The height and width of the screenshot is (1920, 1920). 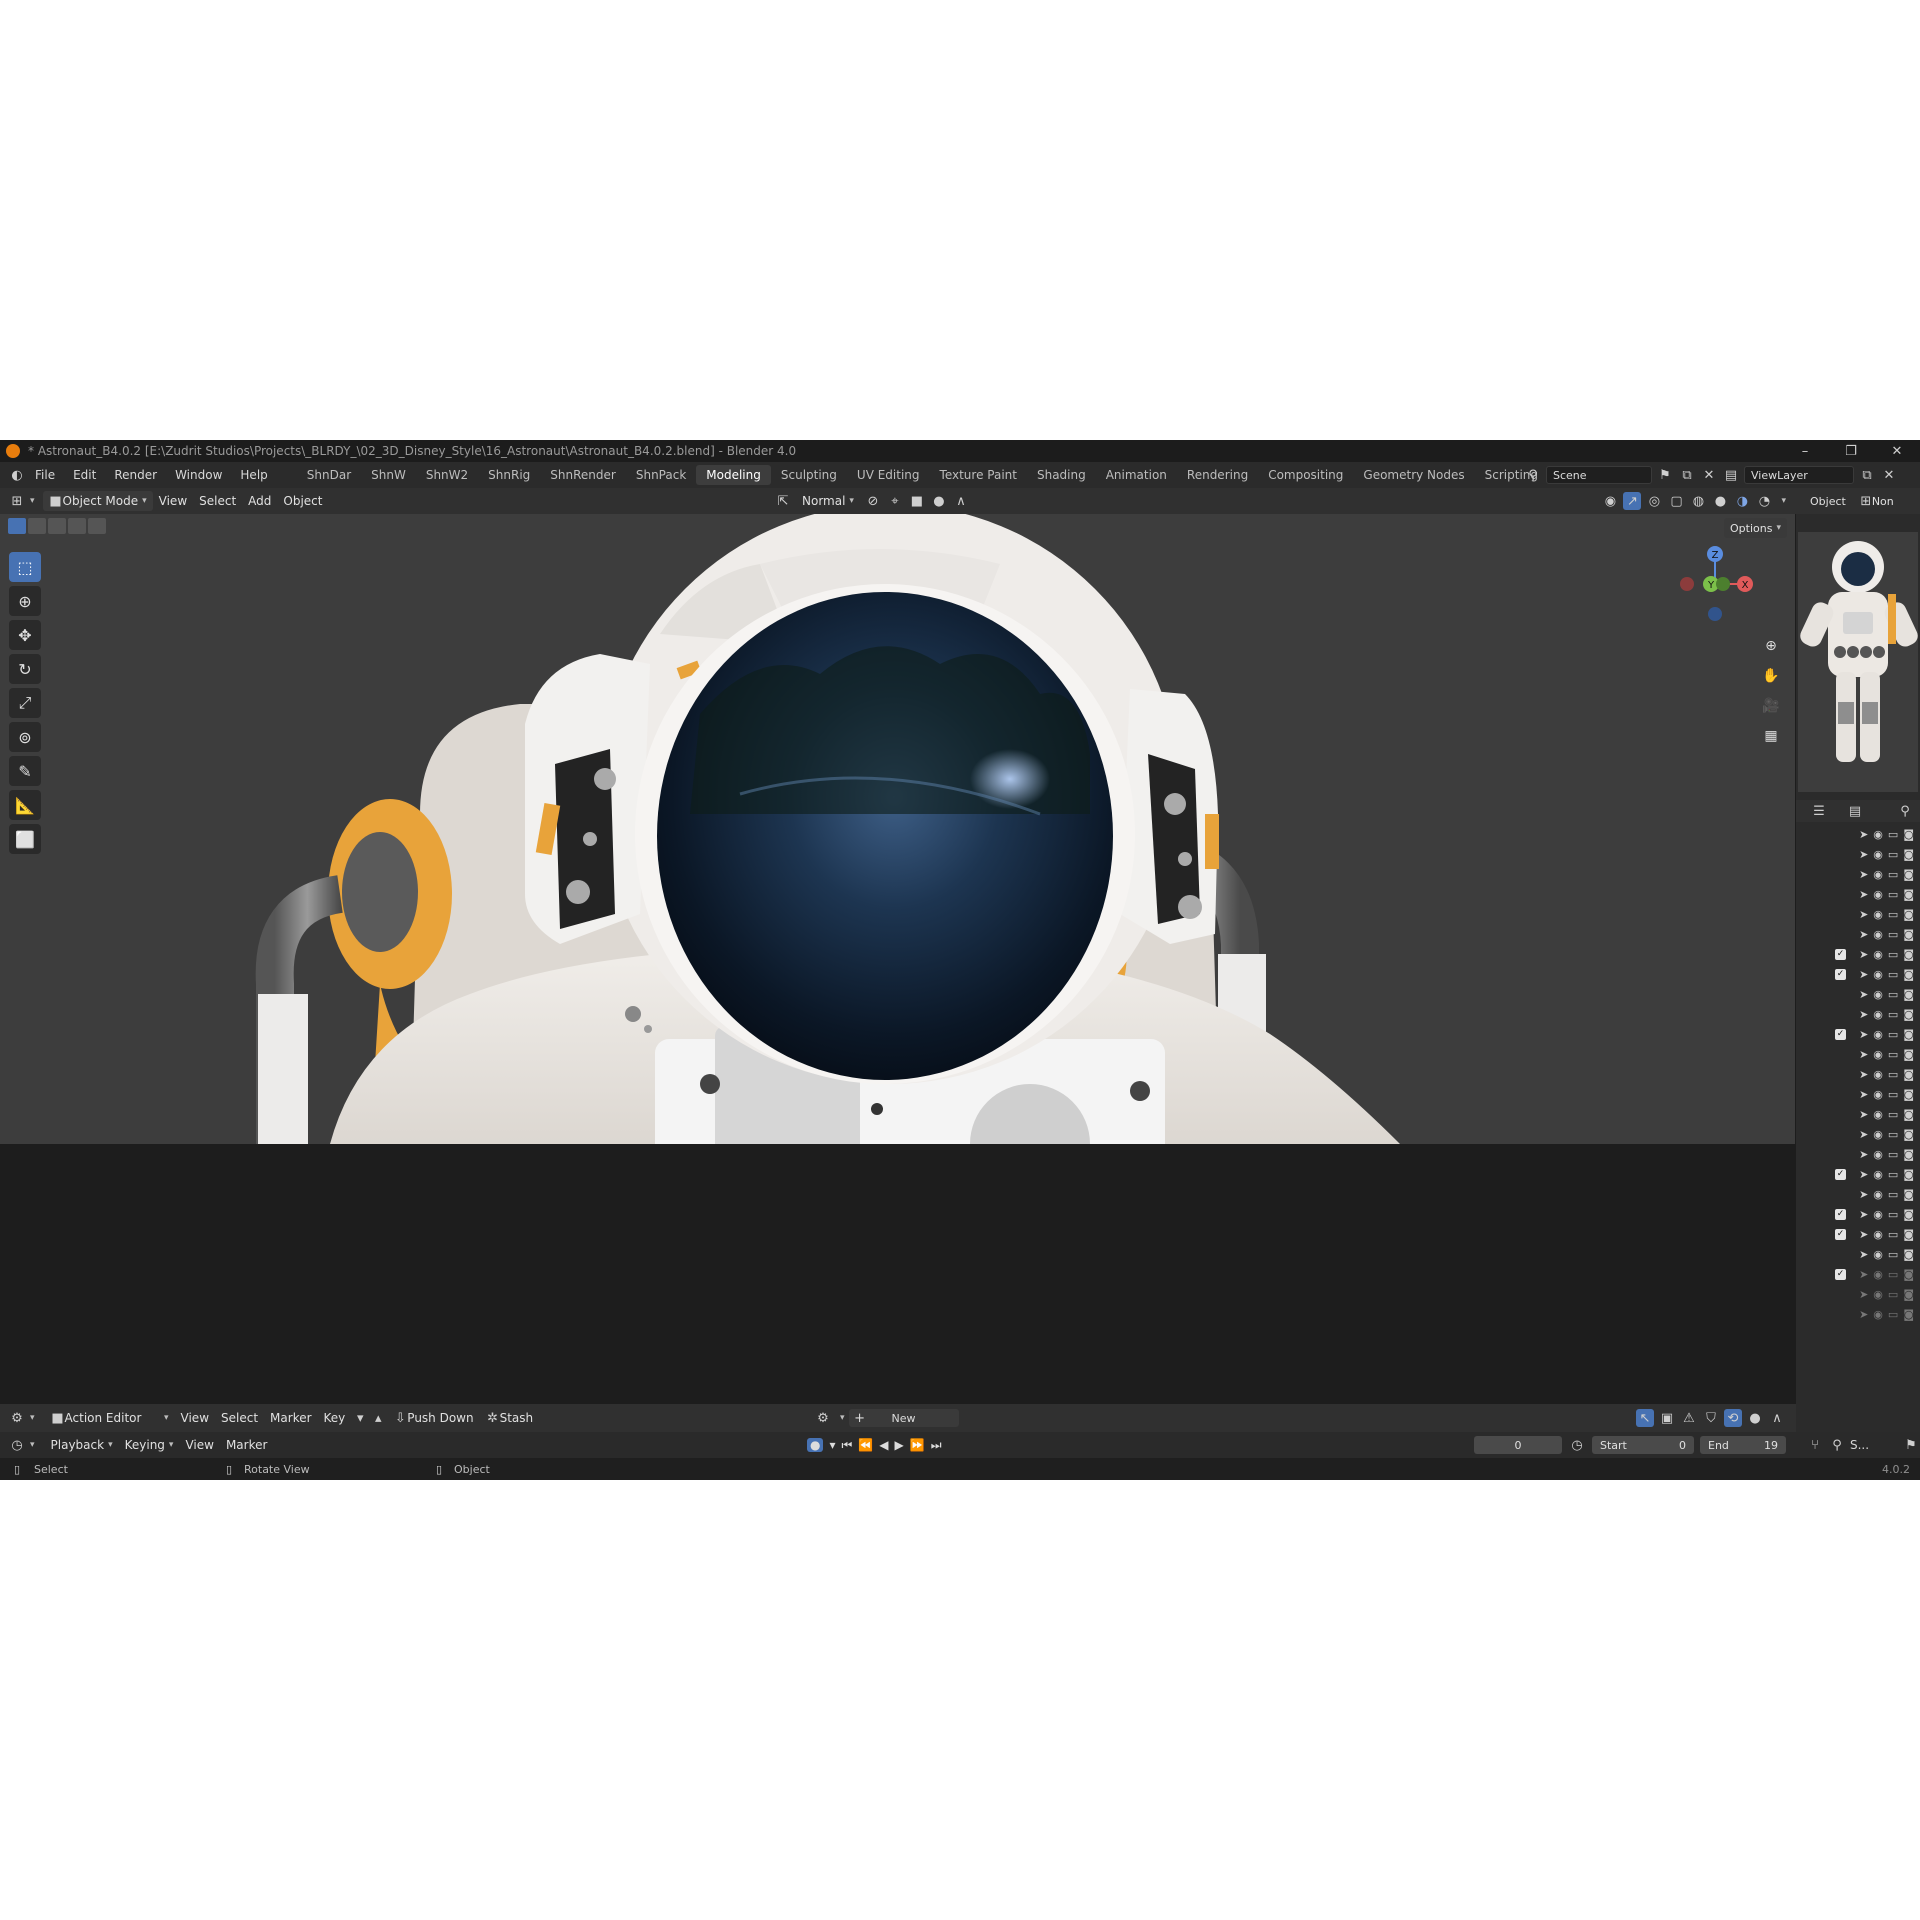 I want to click on tab-modeling: Modeling, so click(x=733, y=475).